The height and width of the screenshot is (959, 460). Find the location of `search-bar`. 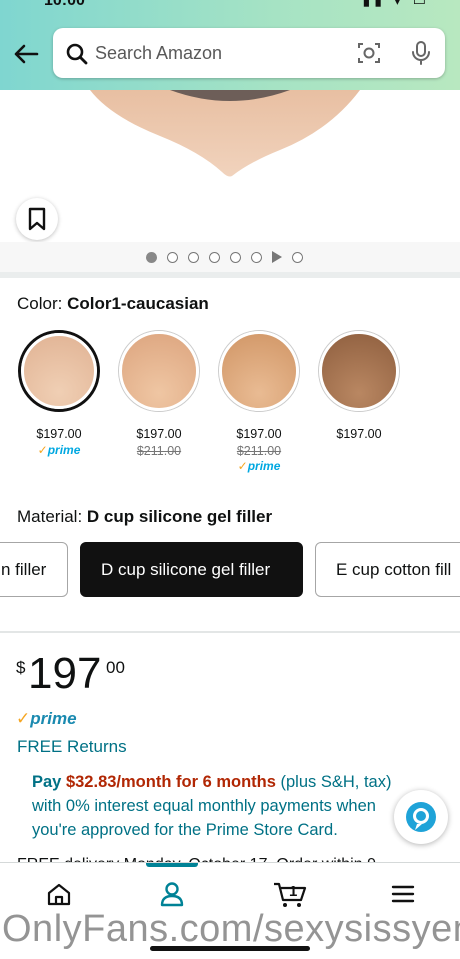

search-bar is located at coordinates (249, 53).